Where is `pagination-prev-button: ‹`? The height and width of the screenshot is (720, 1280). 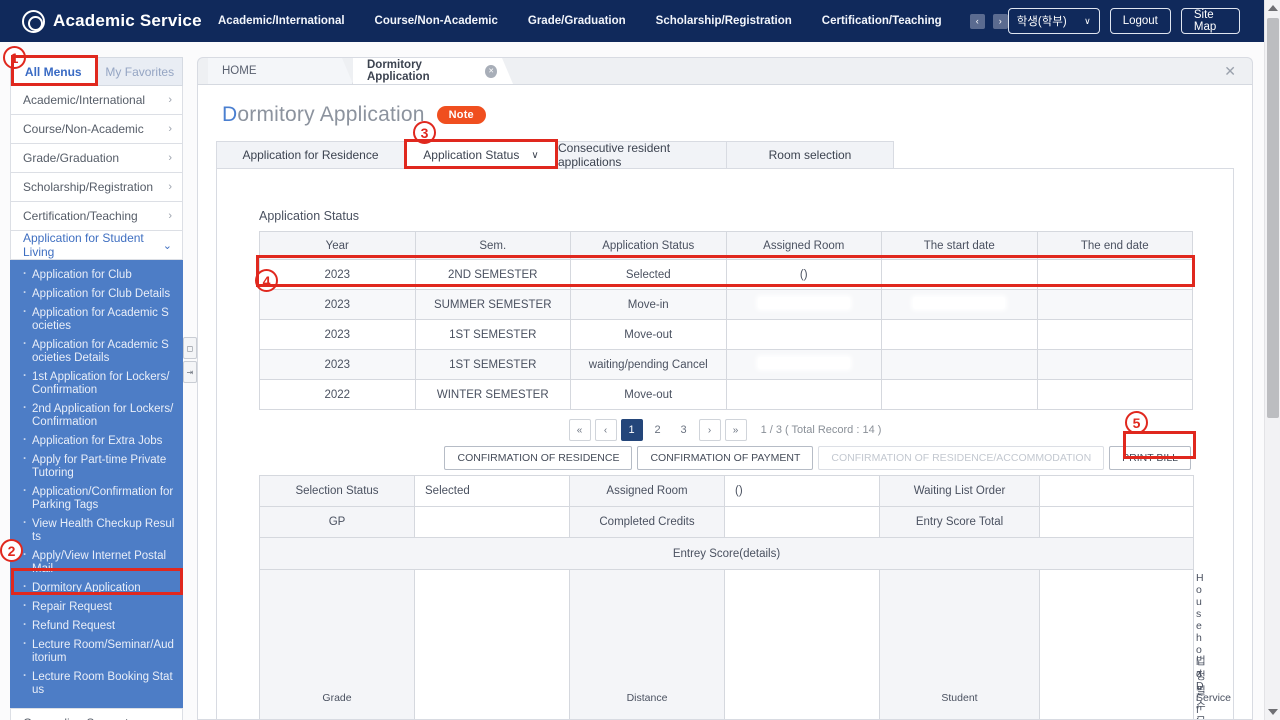 pagination-prev-button: ‹ is located at coordinates (605, 430).